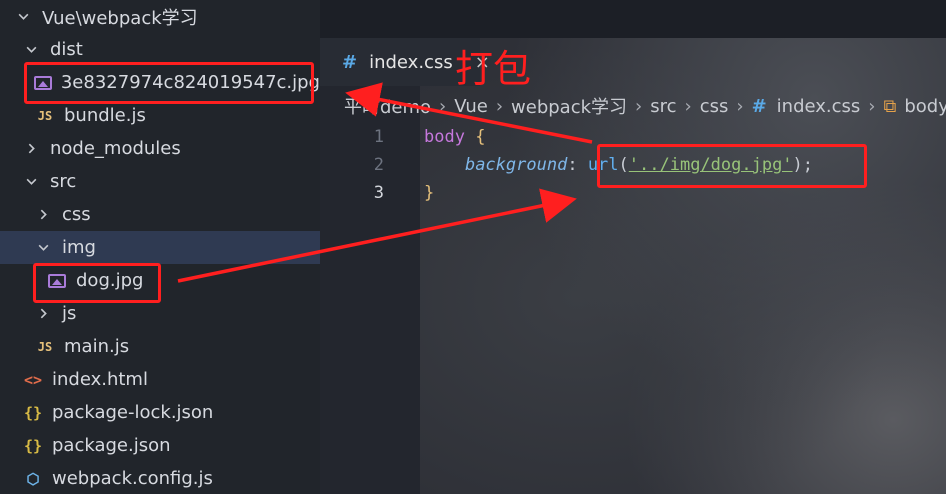 Image resolution: width=946 pixels, height=494 pixels. Describe the element at coordinates (469, 113) in the screenshot. I see `annotation-arrow-to-output` at that location.